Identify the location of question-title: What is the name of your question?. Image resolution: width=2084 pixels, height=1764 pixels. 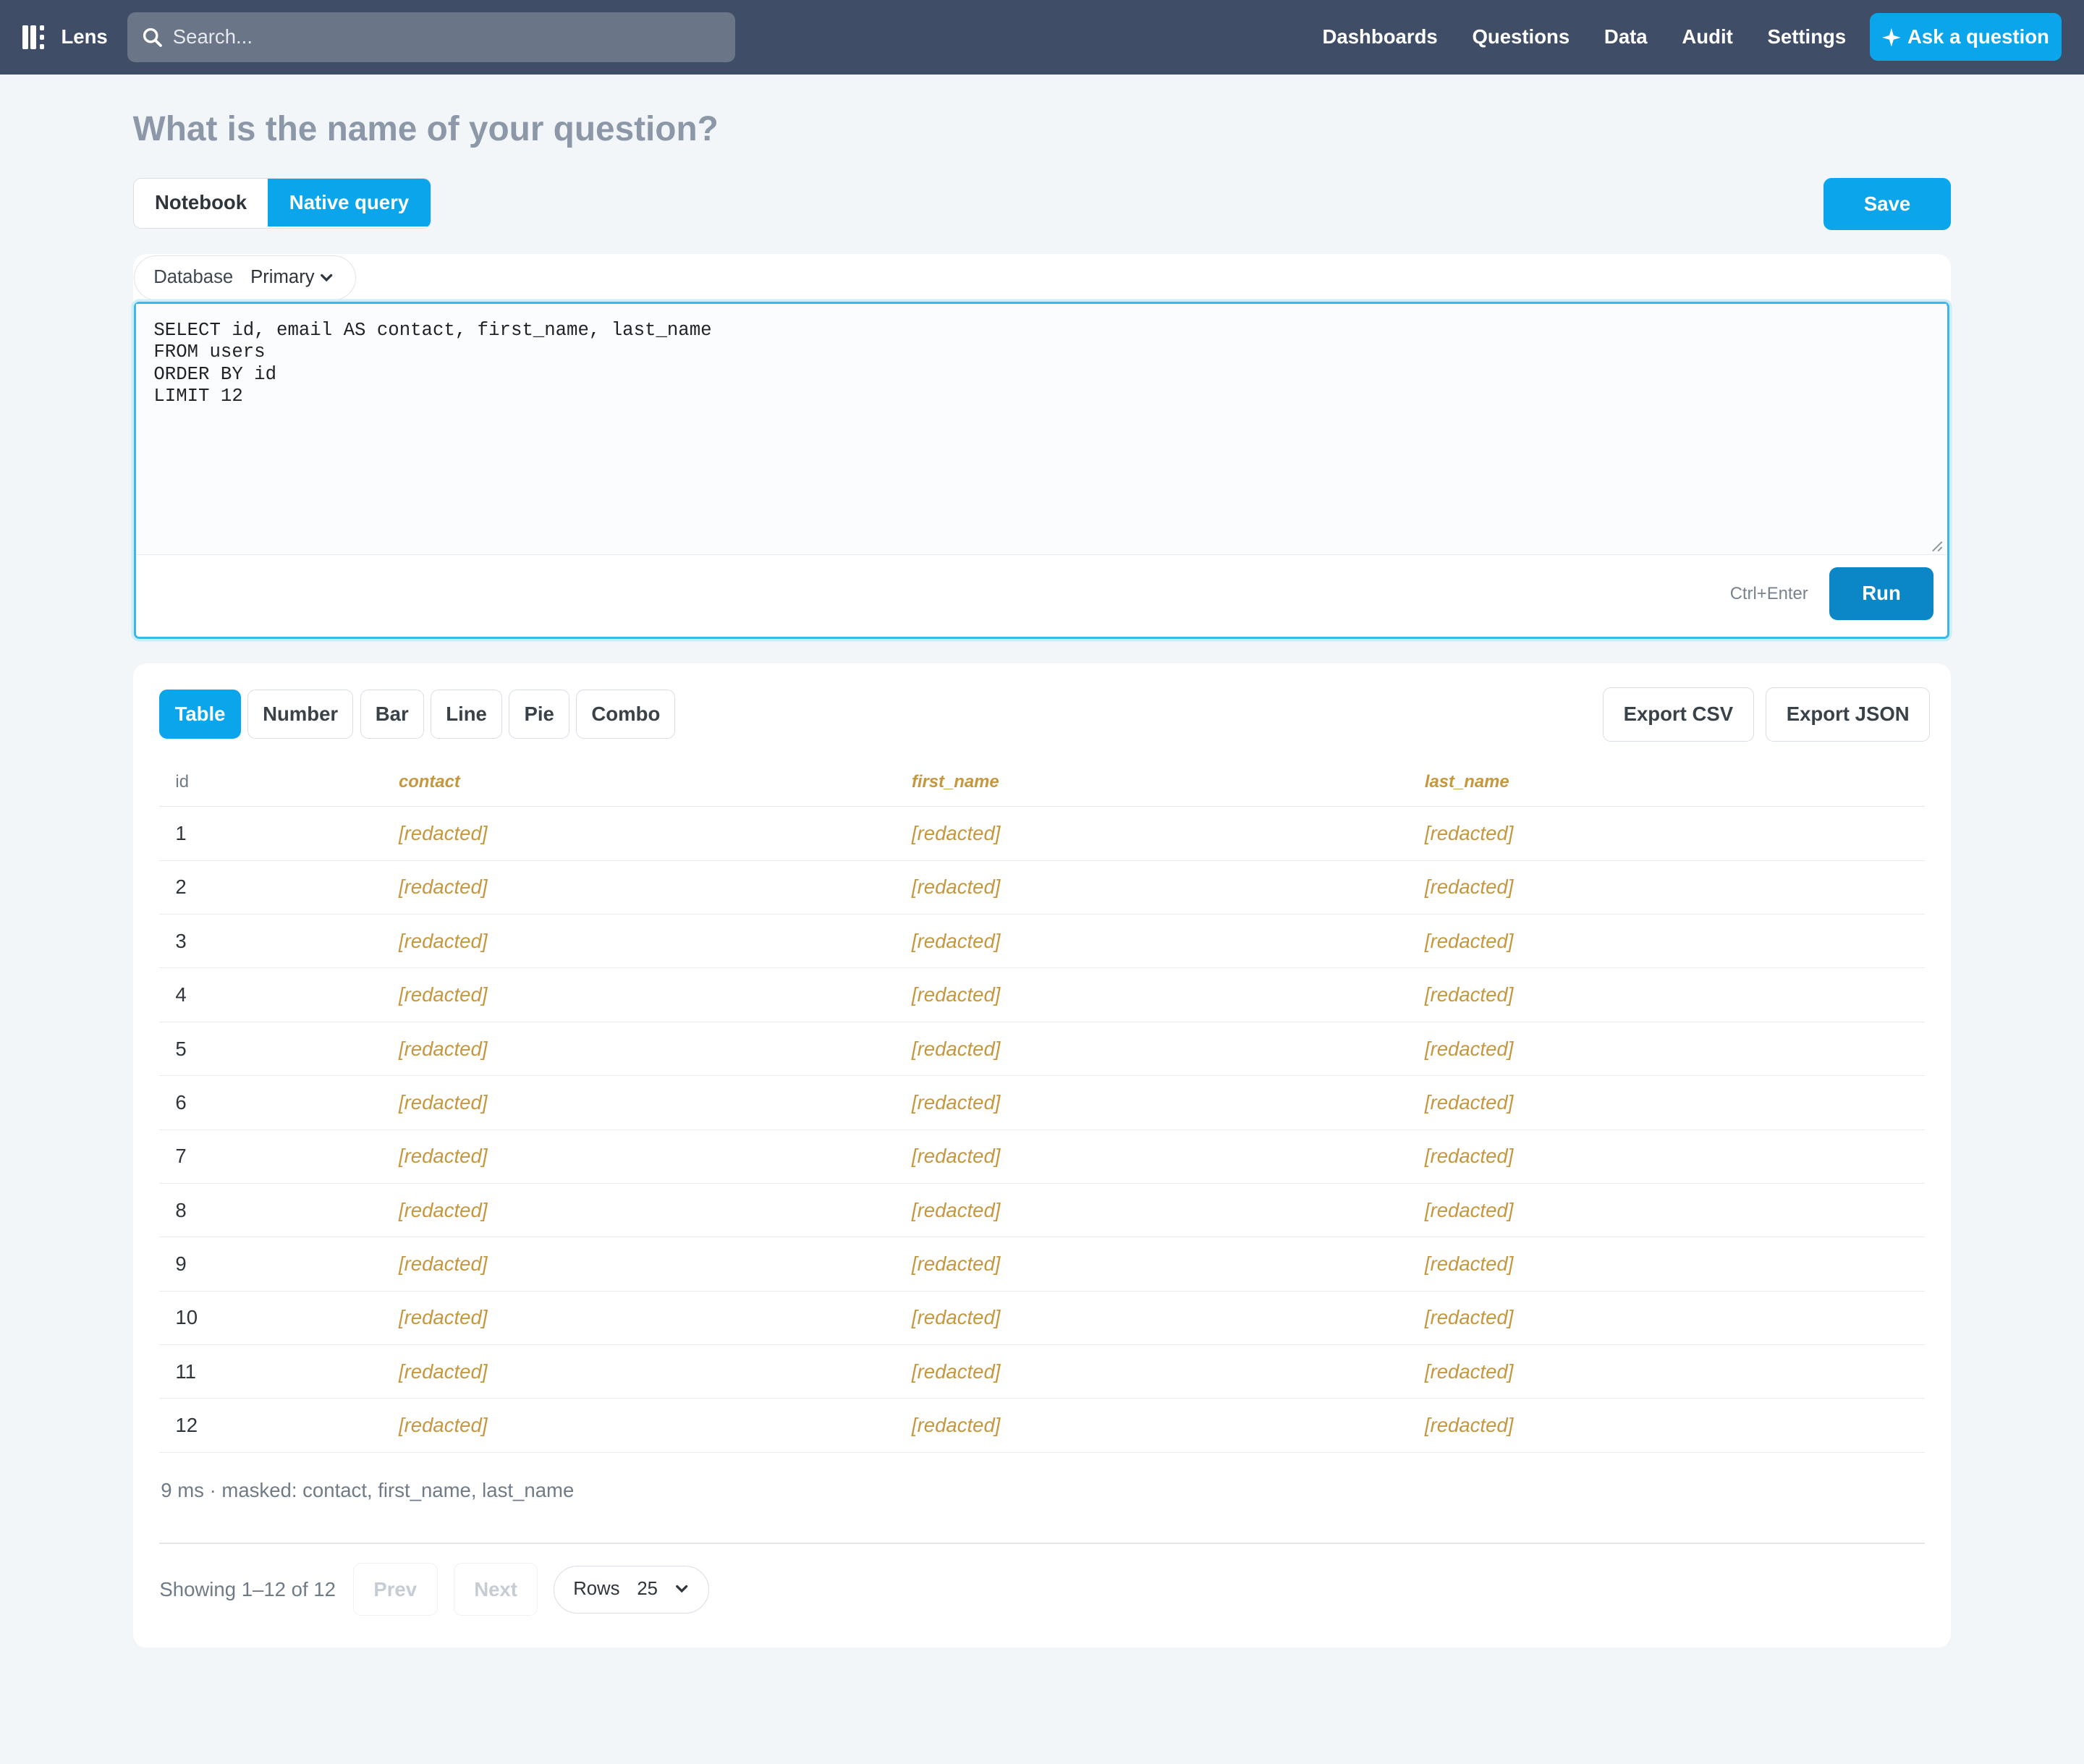
(426, 129).